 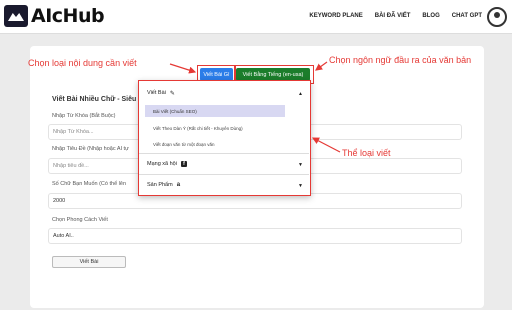 I want to click on title-label: Nhập Tiêu Đề (Nhập hoặc AI tự, so click(x=90, y=149).